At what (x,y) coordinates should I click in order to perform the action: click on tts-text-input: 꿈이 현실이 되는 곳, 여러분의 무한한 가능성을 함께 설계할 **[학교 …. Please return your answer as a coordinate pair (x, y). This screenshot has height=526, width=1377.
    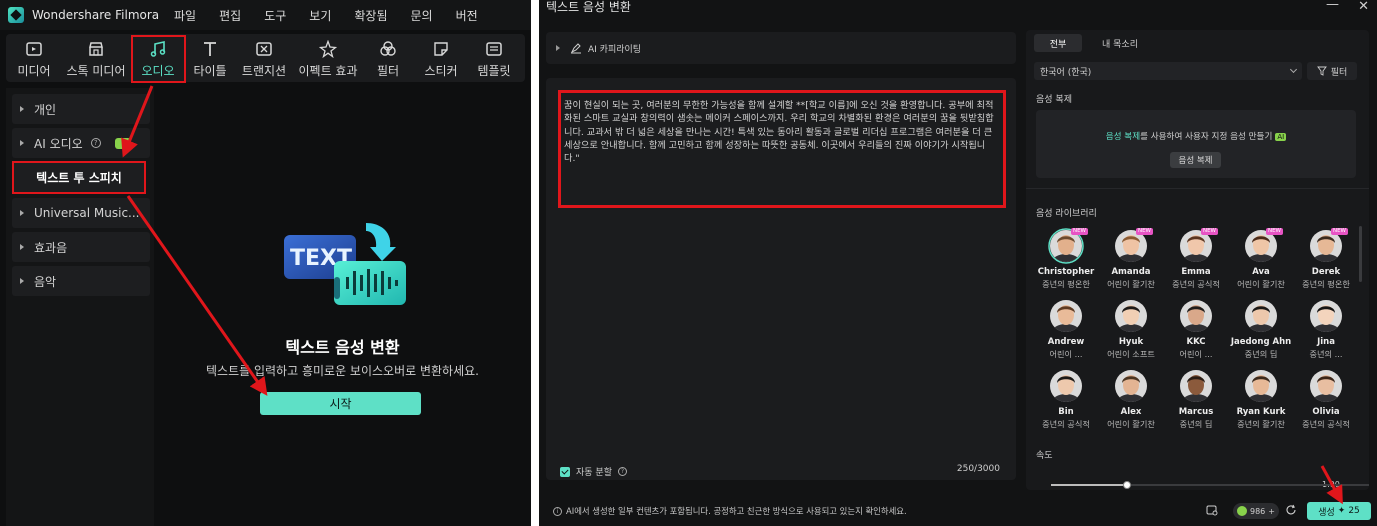
    Looking at the image, I should click on (782, 149).